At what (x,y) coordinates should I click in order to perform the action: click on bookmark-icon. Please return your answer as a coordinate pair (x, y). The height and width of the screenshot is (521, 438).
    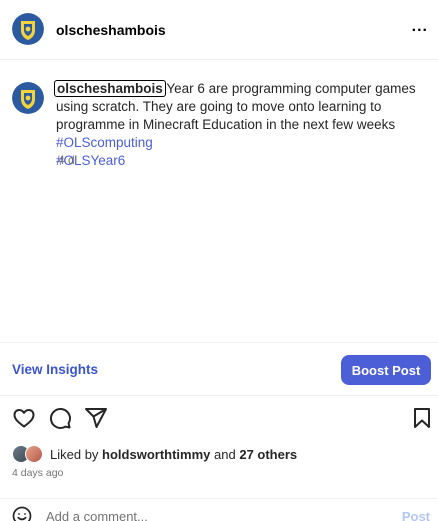
    Looking at the image, I should click on (422, 418).